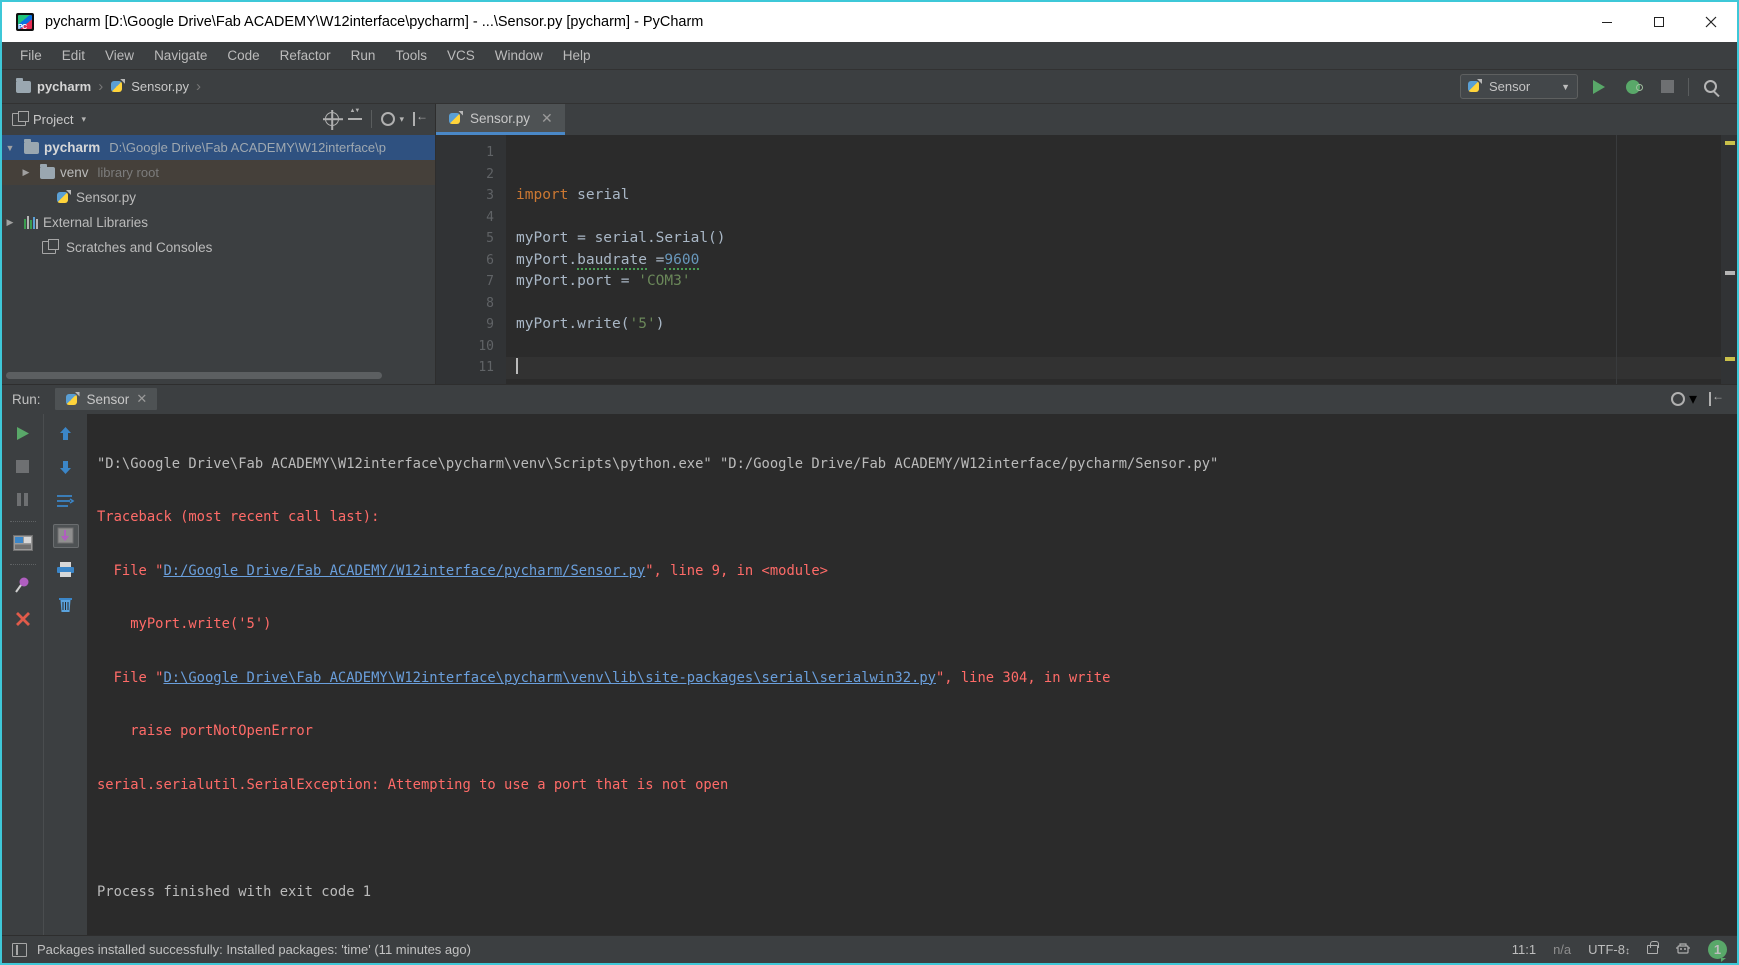 The height and width of the screenshot is (965, 1739). Describe the element at coordinates (1710, 87) in the screenshot. I see `search-everywhere-button` at that location.